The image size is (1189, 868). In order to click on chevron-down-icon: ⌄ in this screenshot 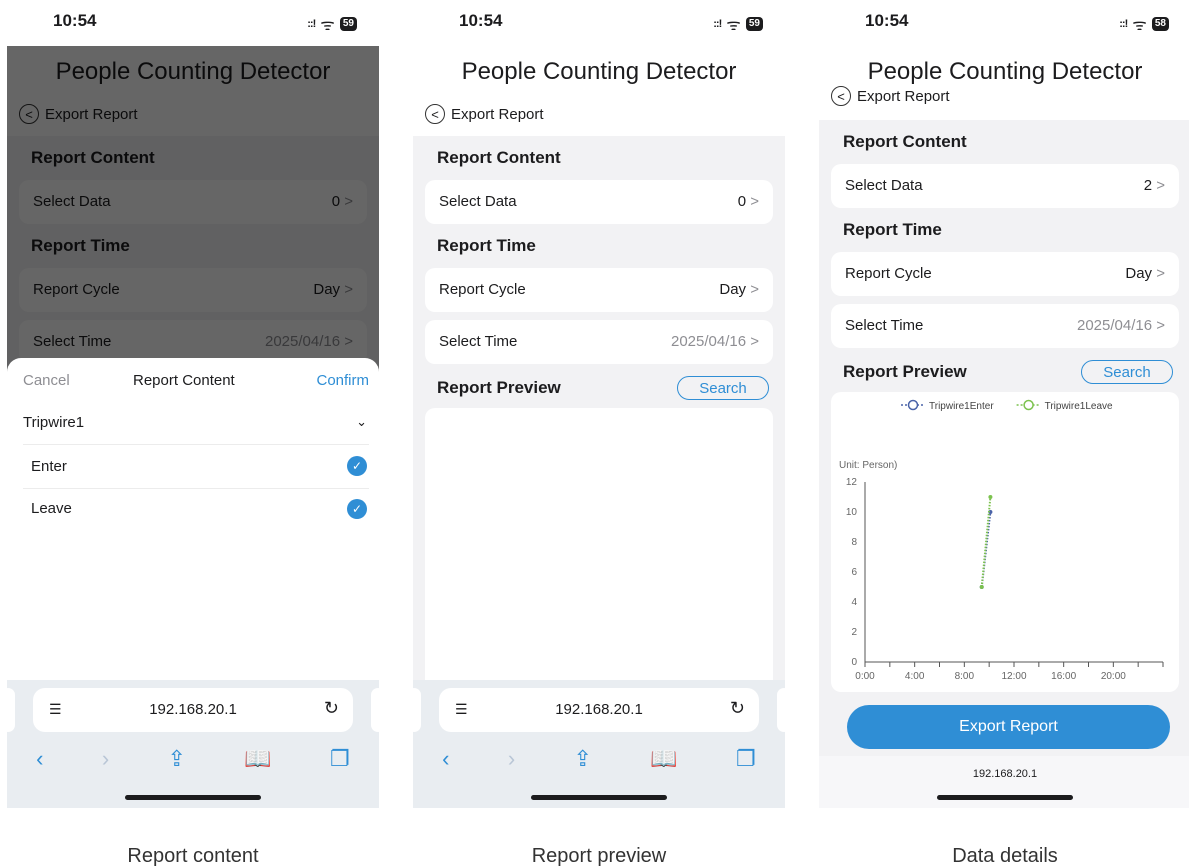, I will do `click(361, 421)`.